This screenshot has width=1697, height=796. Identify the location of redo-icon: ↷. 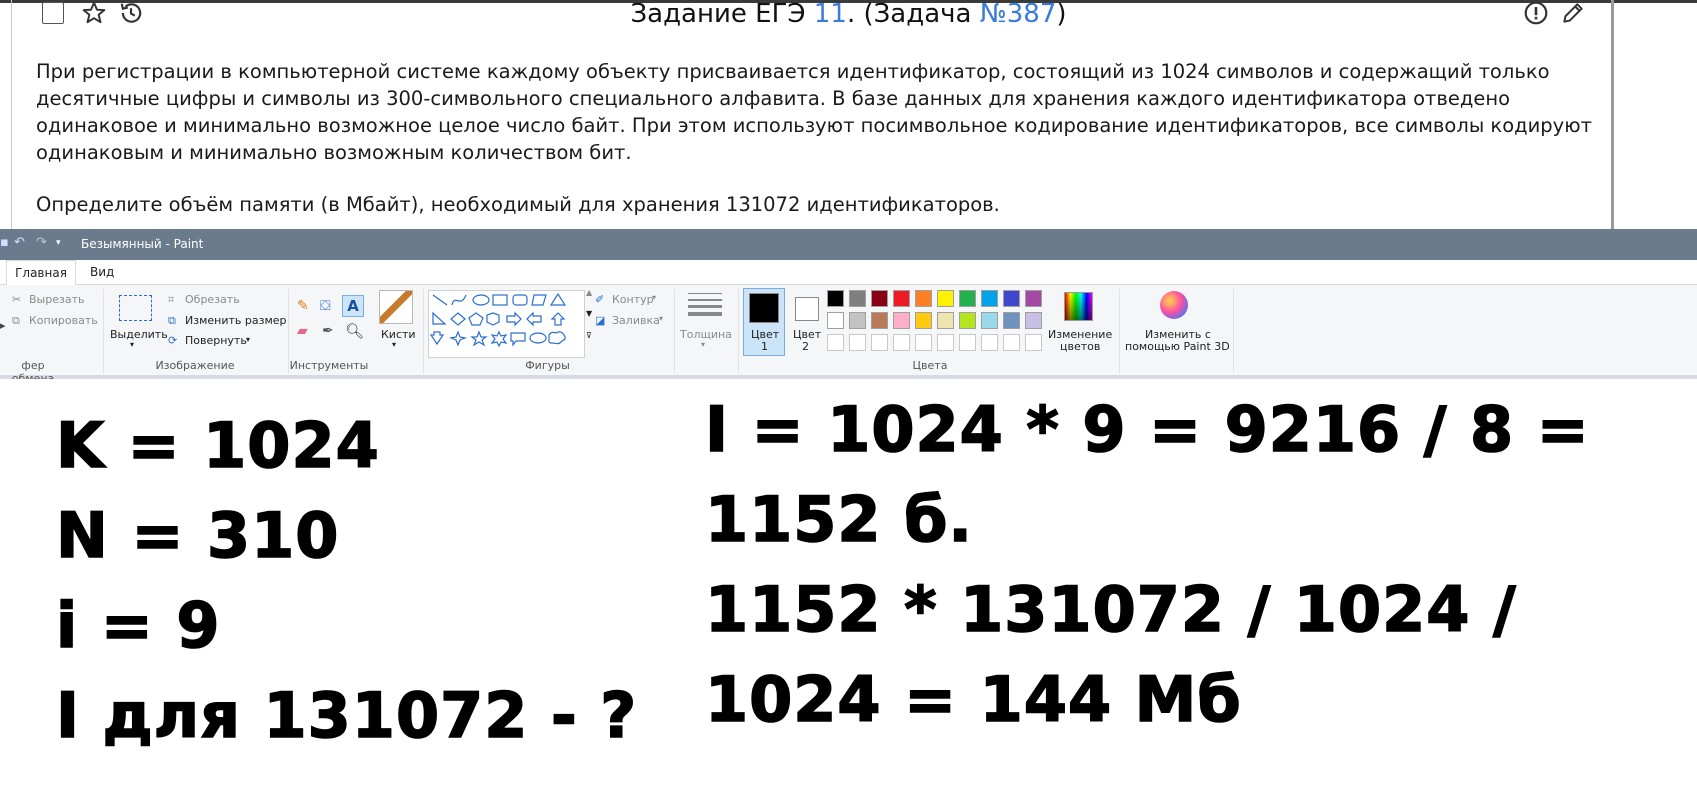
(43, 243).